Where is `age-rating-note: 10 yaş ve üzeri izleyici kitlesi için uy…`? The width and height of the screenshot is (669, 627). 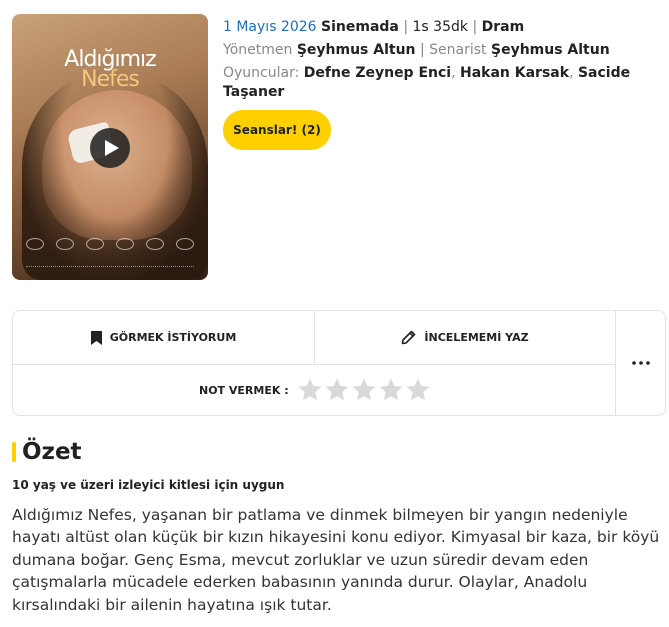
age-rating-note: 10 yaş ve üzeri izleyici kitlesi için uy… is located at coordinates (148, 485).